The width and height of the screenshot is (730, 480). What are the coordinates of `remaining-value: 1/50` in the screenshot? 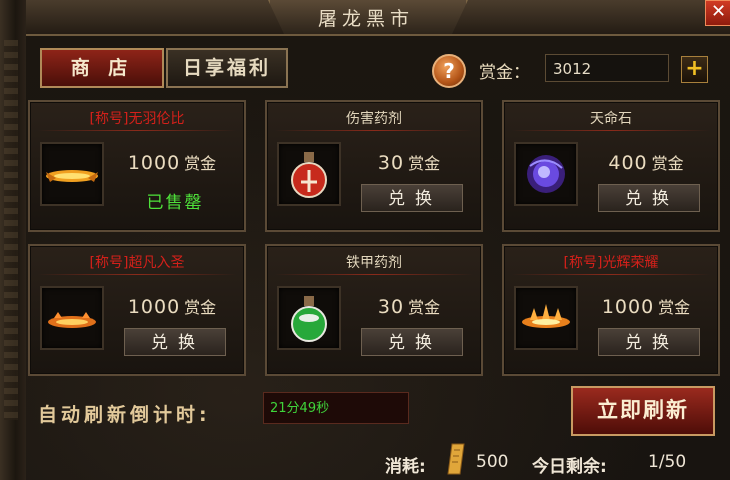 It's located at (667, 462).